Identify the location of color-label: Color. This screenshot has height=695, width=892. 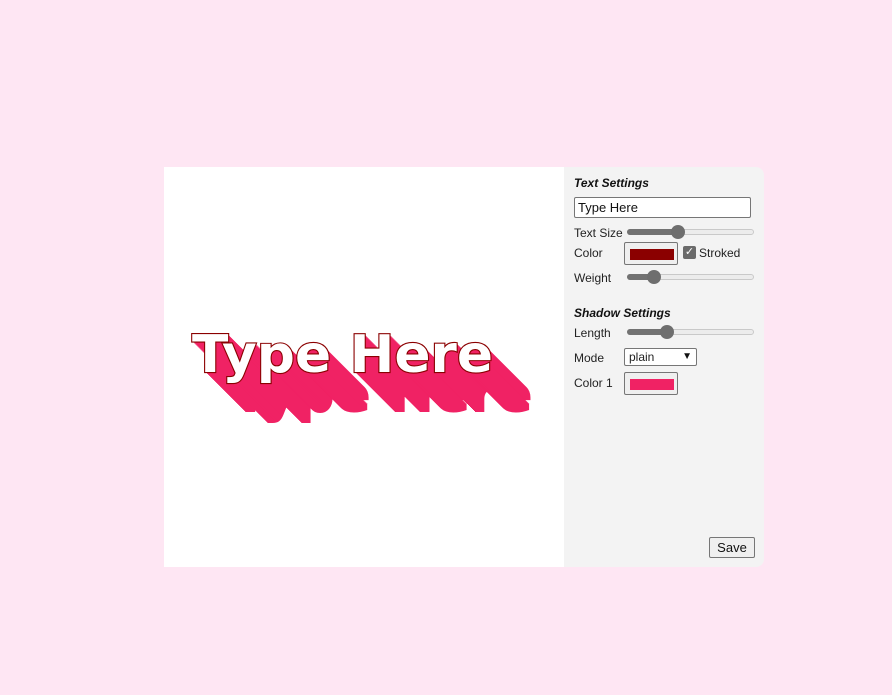
(588, 253).